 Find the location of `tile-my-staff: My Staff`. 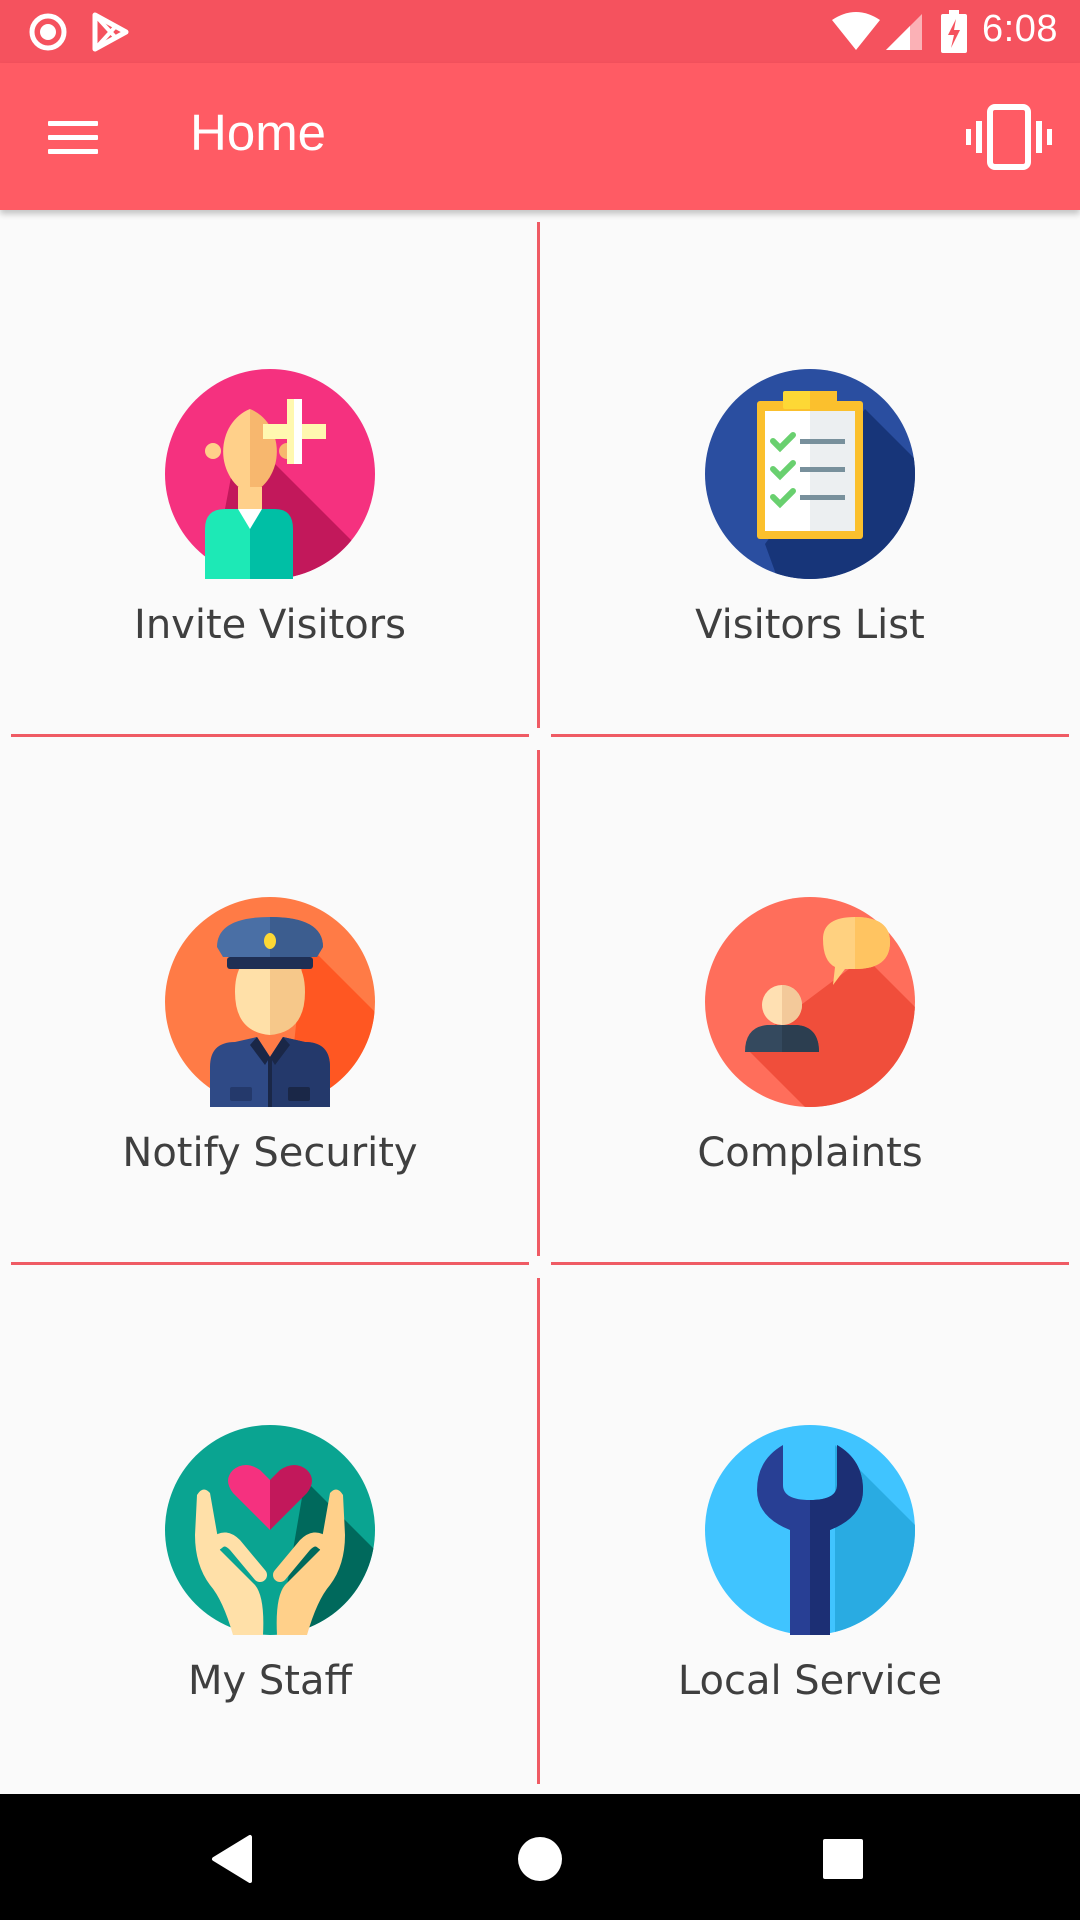

tile-my-staff: My Staff is located at coordinates (270, 1530).